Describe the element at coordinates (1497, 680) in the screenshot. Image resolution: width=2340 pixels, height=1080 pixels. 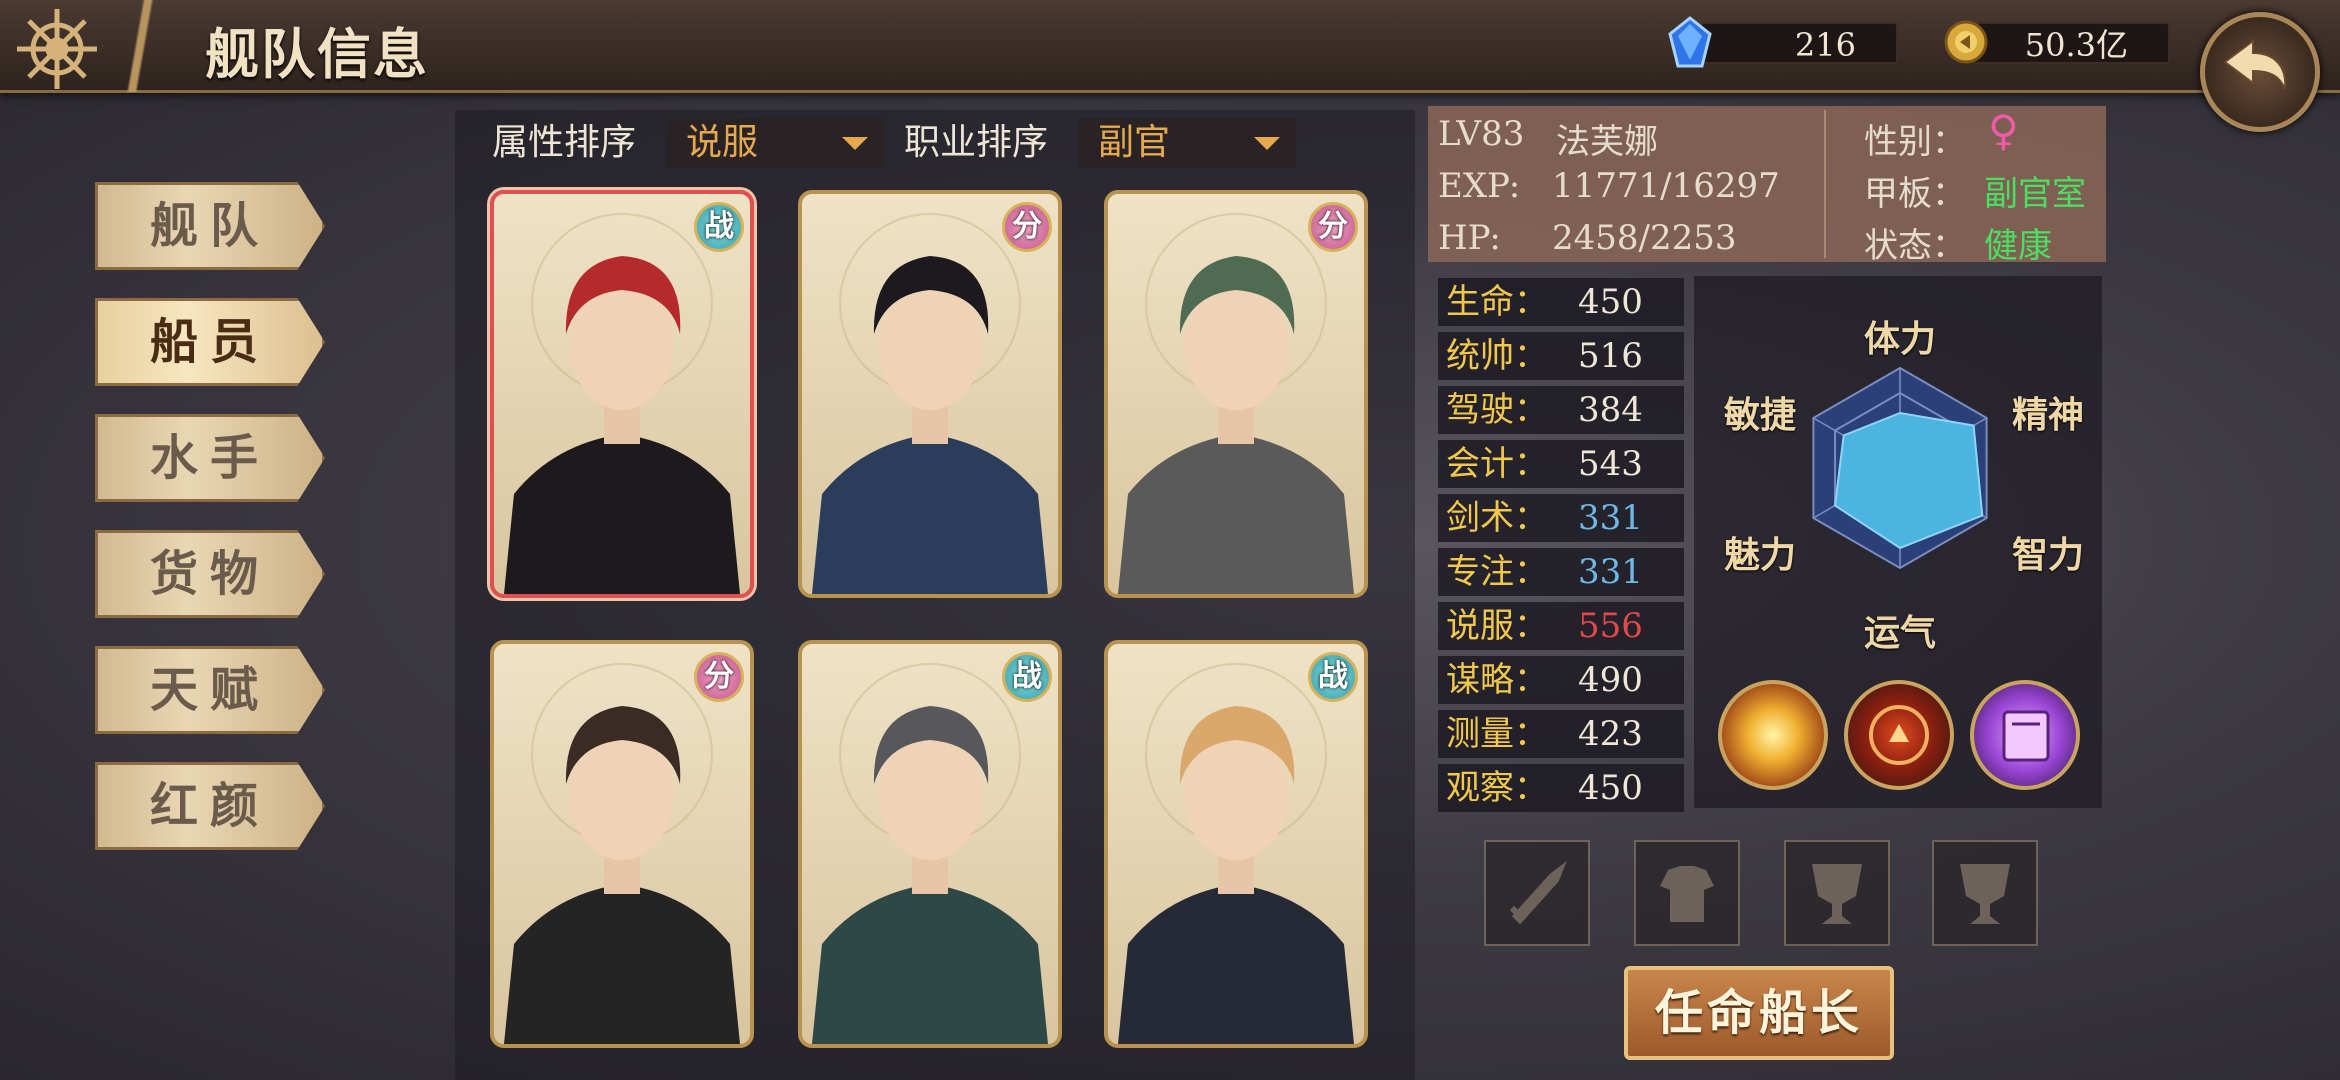
I see `stat-name: 谋略：` at that location.